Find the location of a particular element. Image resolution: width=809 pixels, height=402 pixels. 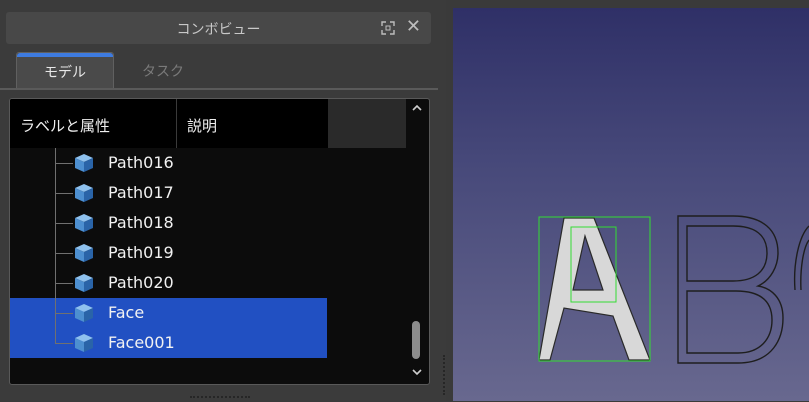

tab-bar: モデル タスク is located at coordinates (223, 69).